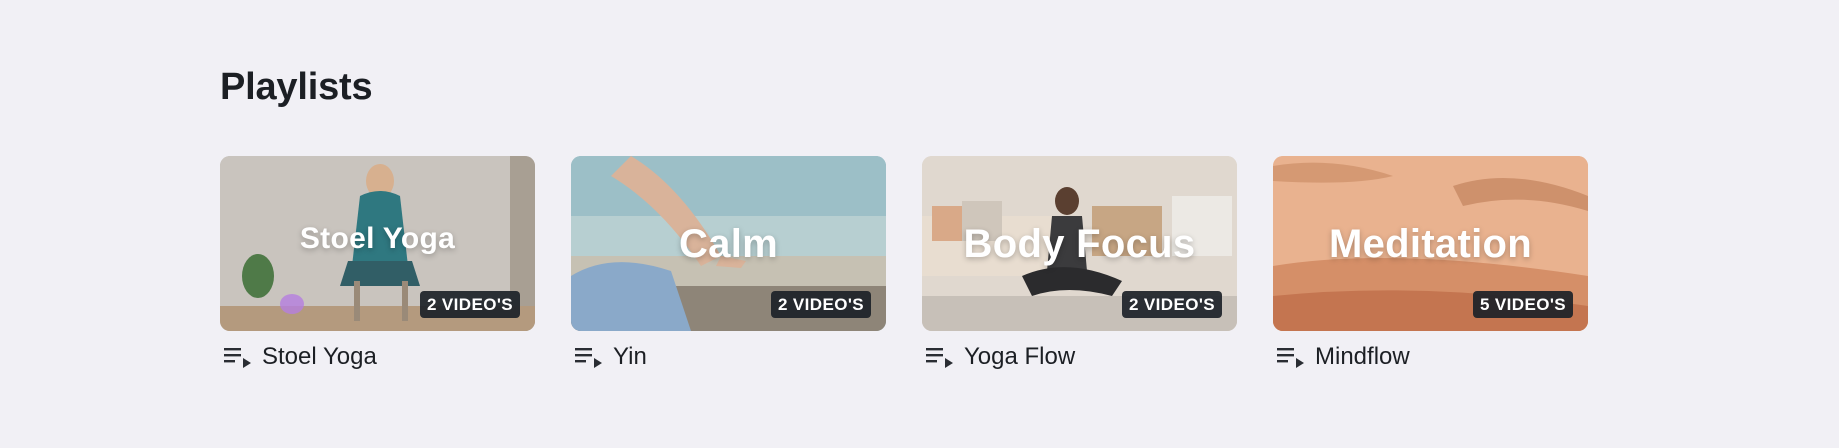 This screenshot has height=448, width=1839. I want to click on playlist-card: Meditation 5 VIDEO'S Mindflow, so click(1430, 265).